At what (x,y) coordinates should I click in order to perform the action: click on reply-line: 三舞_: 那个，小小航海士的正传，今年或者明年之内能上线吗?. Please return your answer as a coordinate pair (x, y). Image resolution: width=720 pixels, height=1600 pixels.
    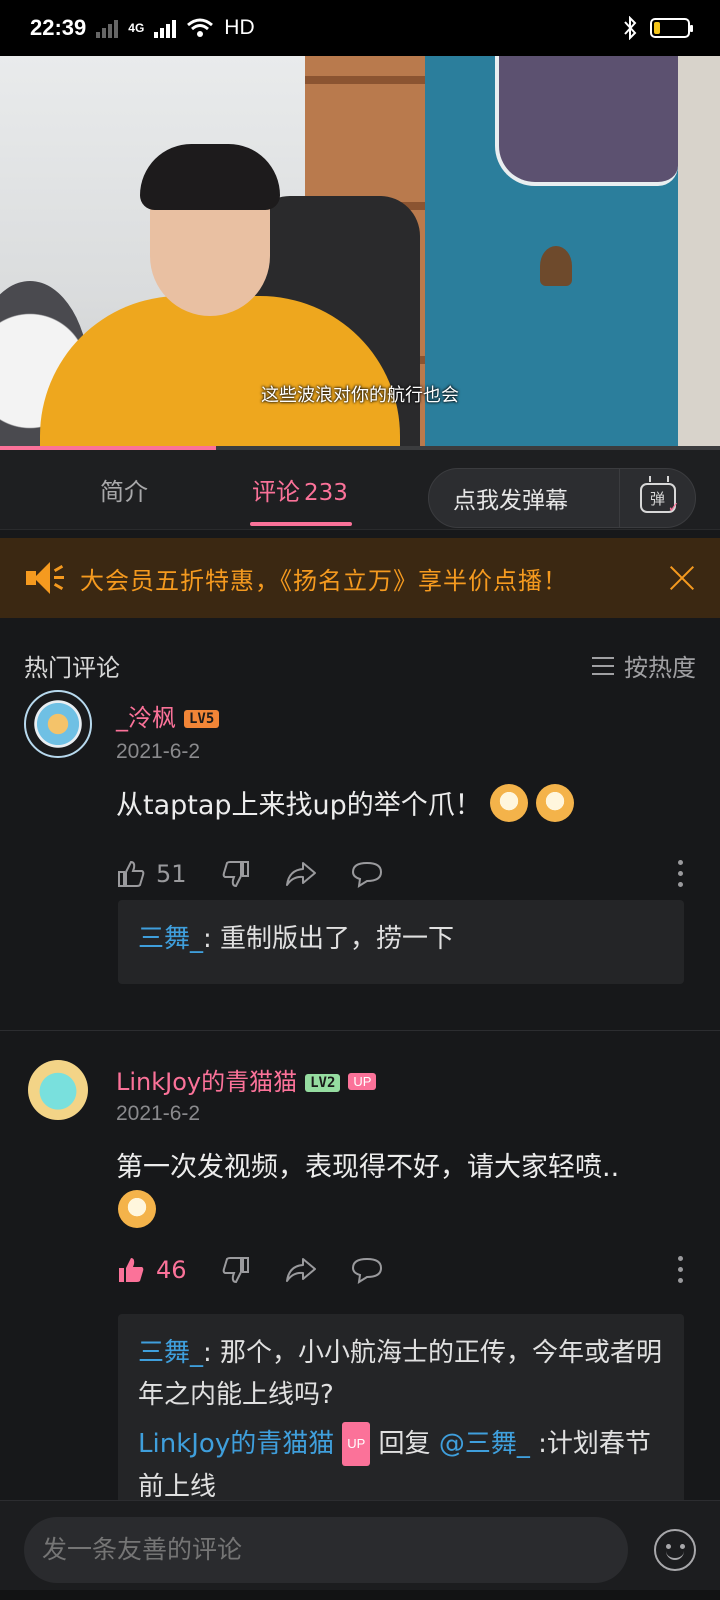
    Looking at the image, I should click on (401, 1374).